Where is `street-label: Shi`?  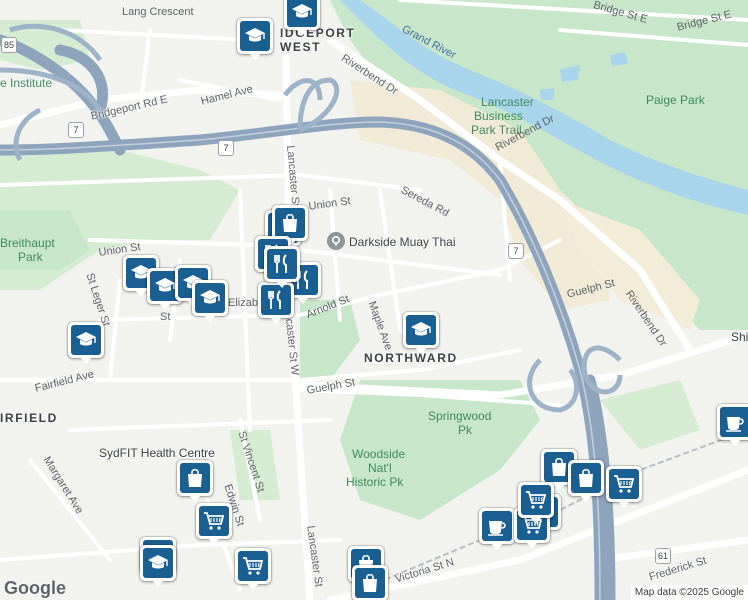
street-label: Shi is located at coordinates (739, 337).